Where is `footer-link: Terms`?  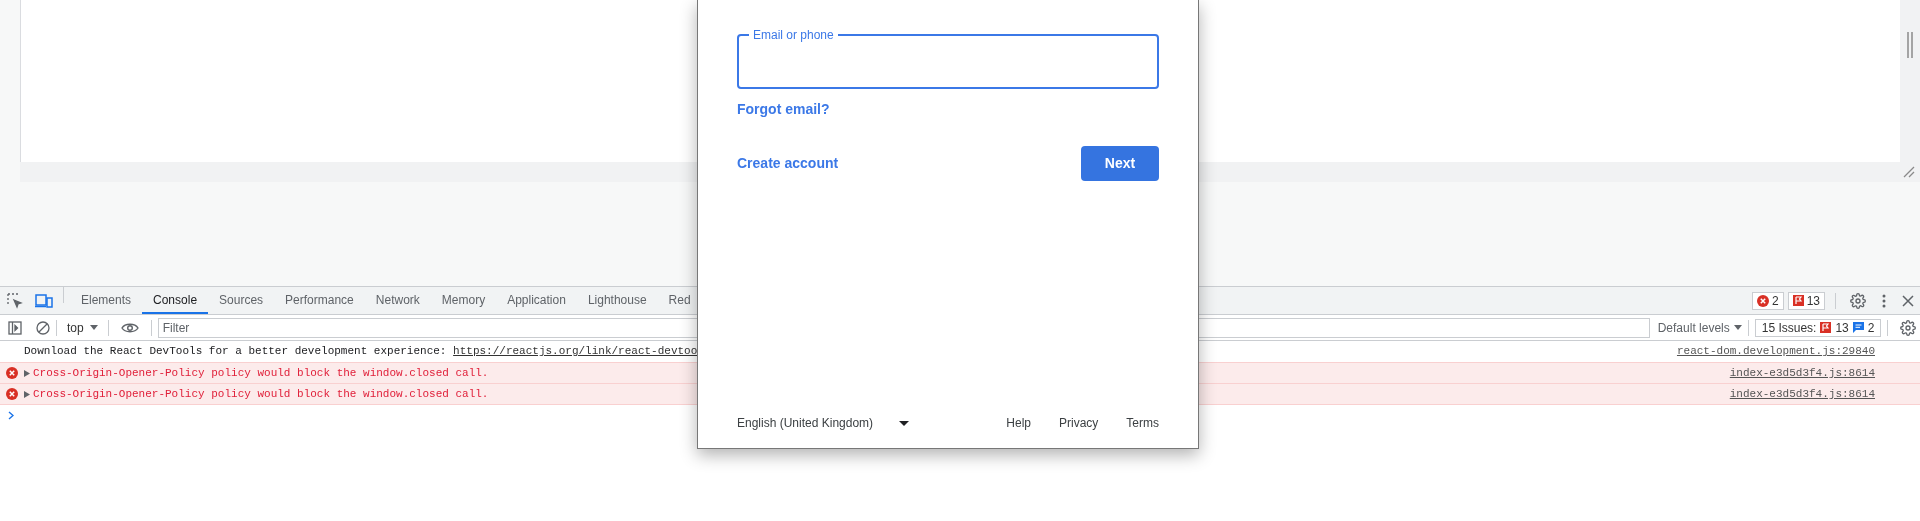
footer-link: Terms is located at coordinates (1142, 423).